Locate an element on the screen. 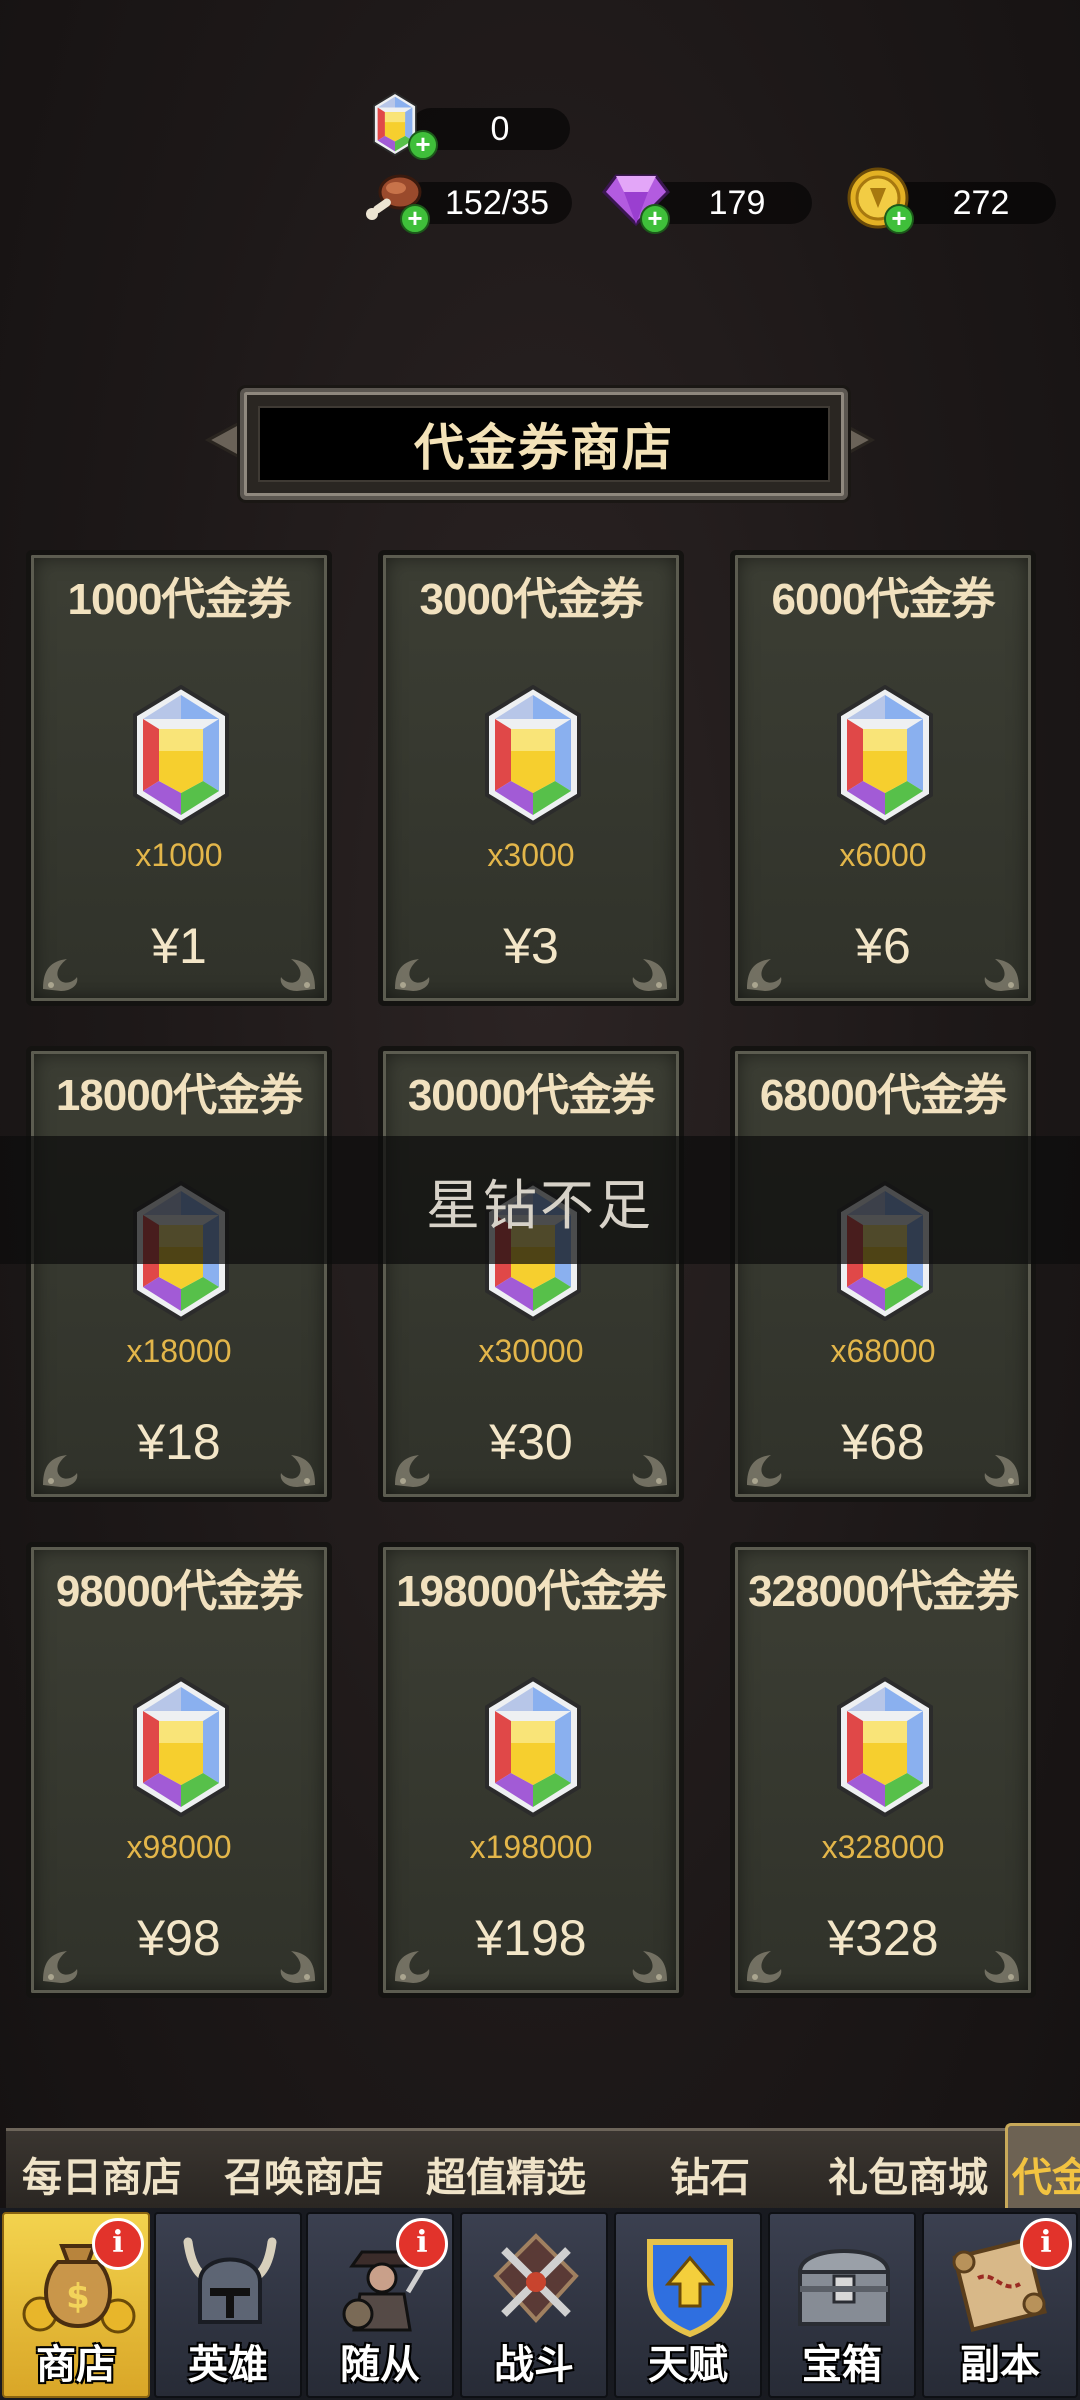 Image resolution: width=1080 pixels, height=2400 pixels. tab-summon-shop: 召唤商店 is located at coordinates (304, 2172).